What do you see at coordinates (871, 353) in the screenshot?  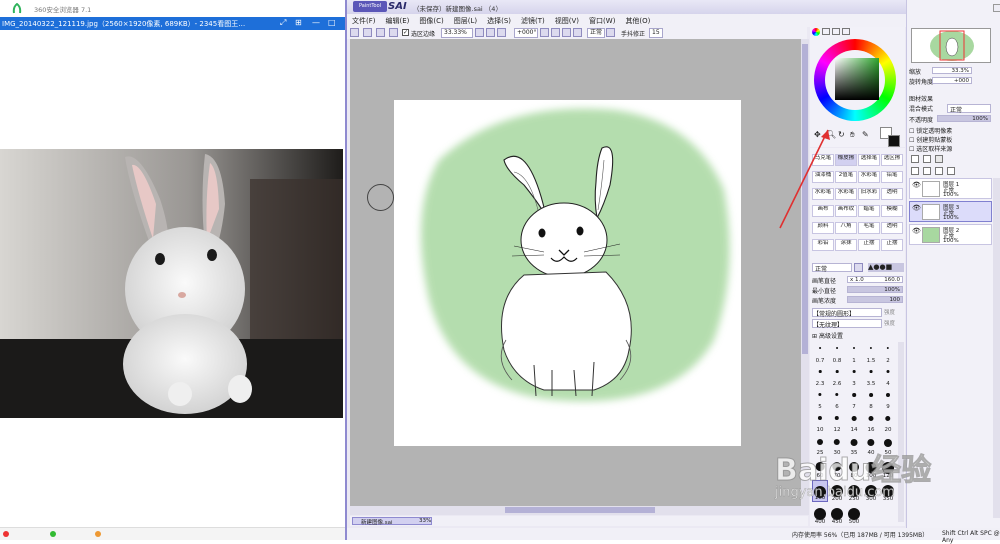 I see `brush-size-cell: 1.5` at bounding box center [871, 353].